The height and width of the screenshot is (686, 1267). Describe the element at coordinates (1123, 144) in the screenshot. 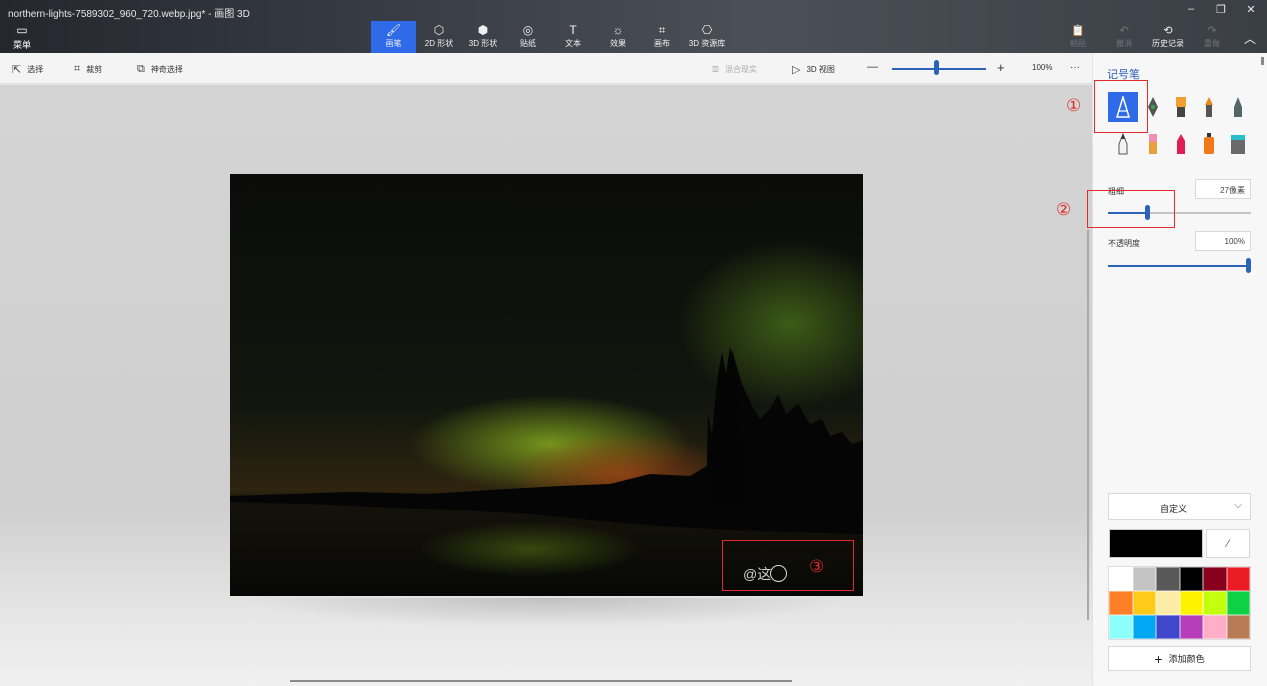

I see `pencil-brush` at that location.